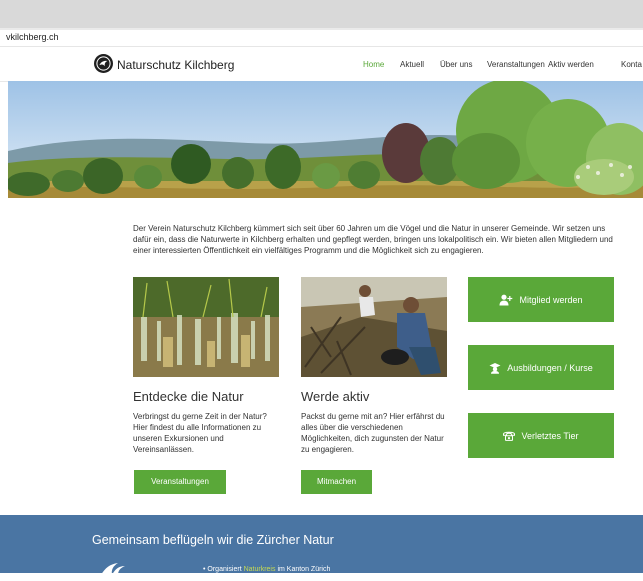 This screenshot has width=643, height=581. What do you see at coordinates (335, 396) in the screenshot?
I see `card-title-werde-aktiv: Werde aktiv` at bounding box center [335, 396].